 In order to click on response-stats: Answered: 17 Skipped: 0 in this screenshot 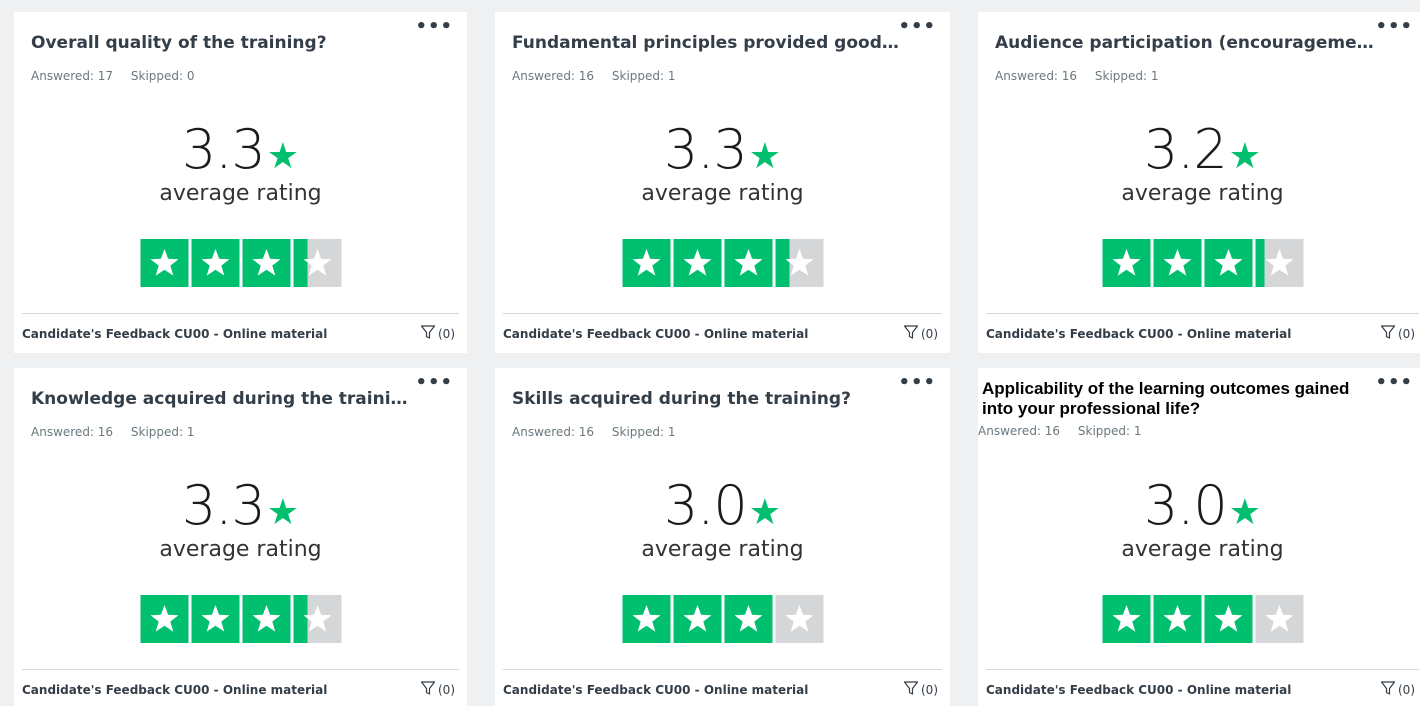, I will do `click(120, 76)`.